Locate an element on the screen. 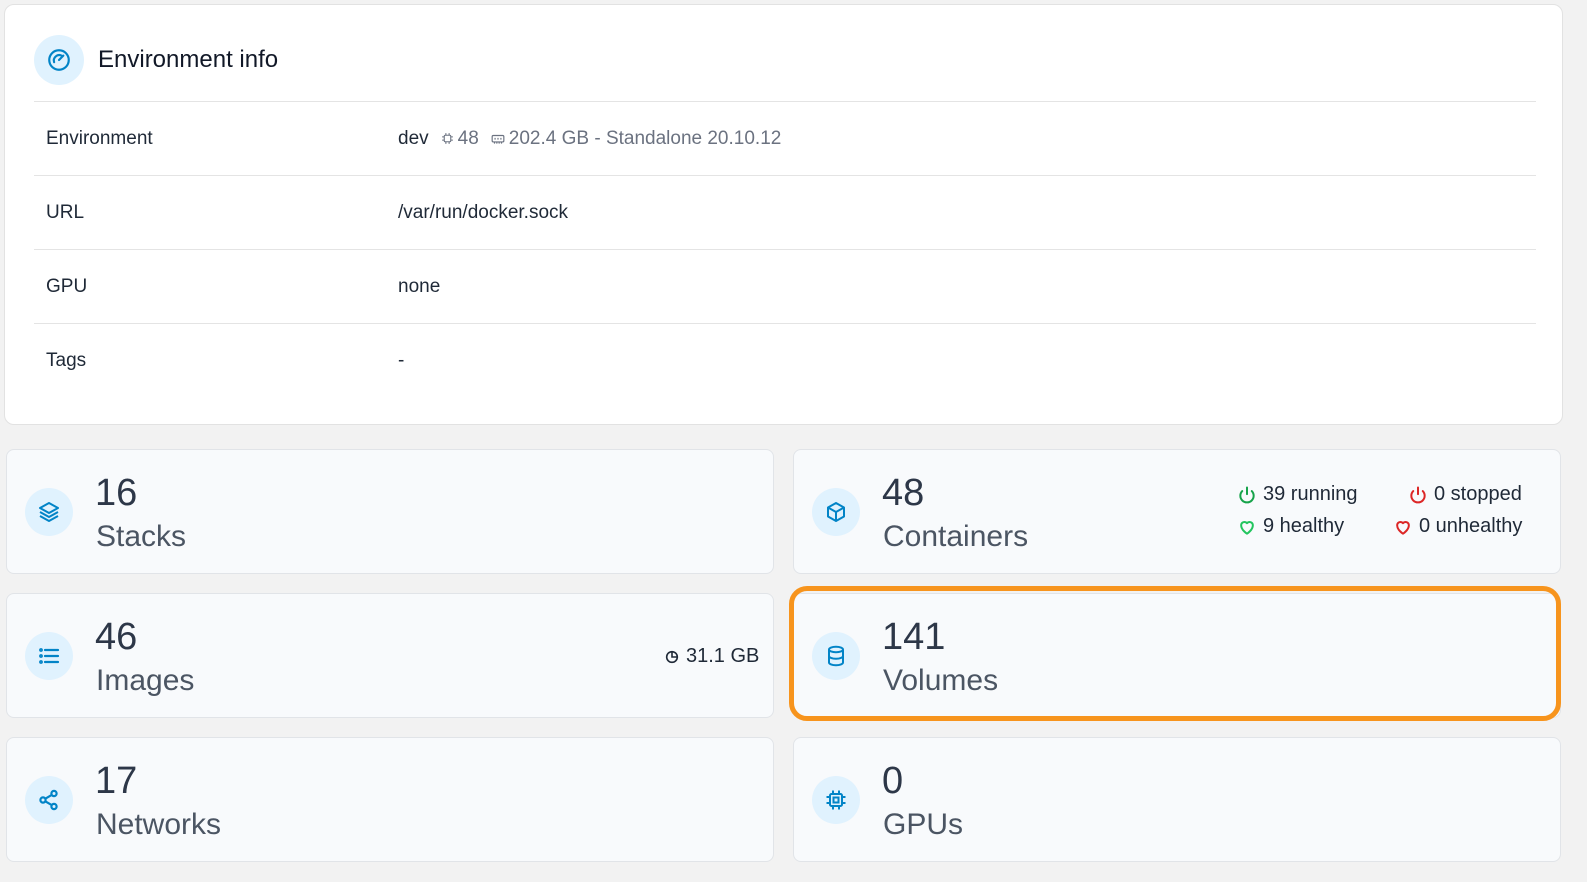 Image resolution: width=1587 pixels, height=882 pixels. table-row-url: URL /var/run/docker.sock is located at coordinates (785, 212).